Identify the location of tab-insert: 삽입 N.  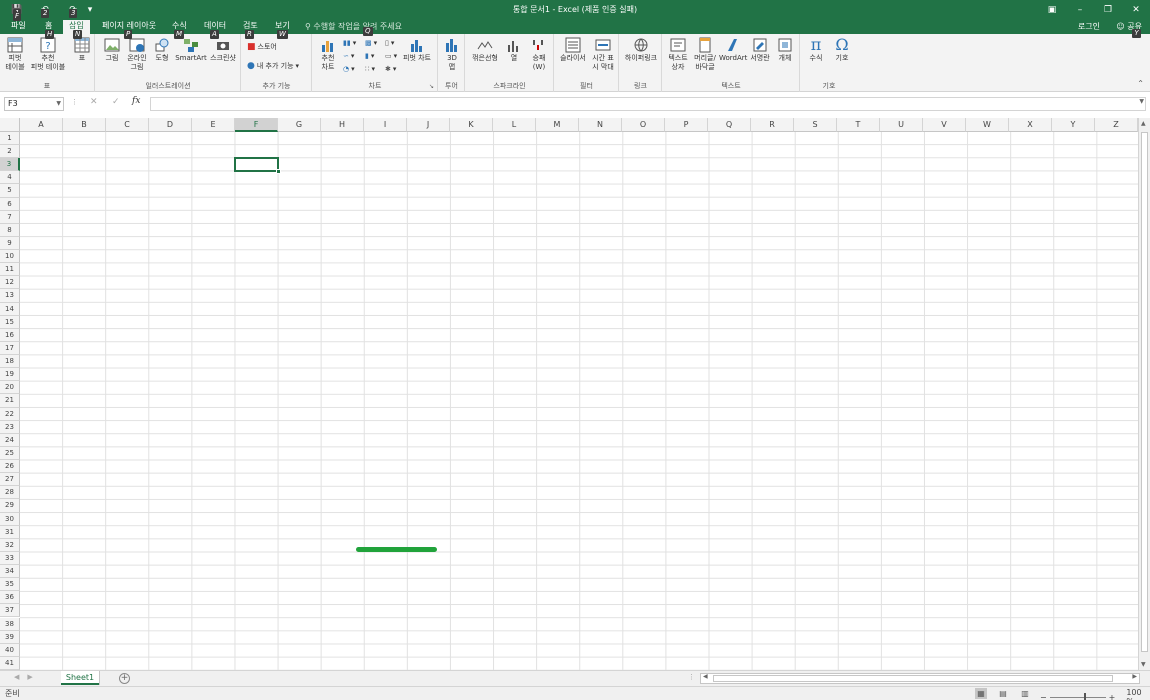
(76, 29).